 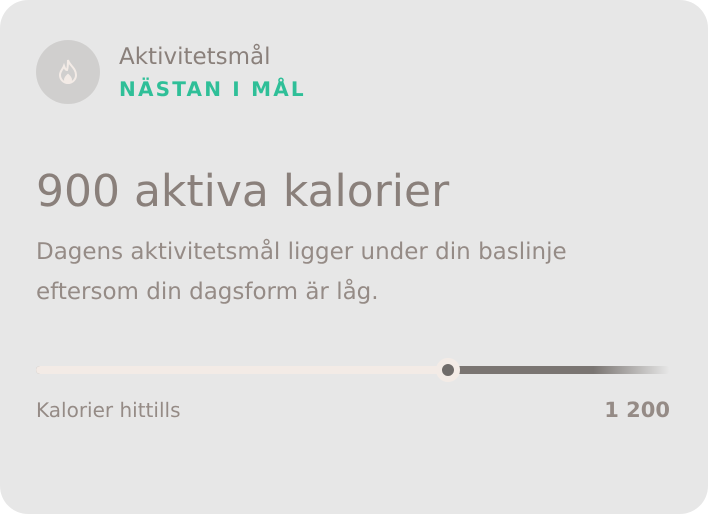 I want to click on goal-title: Aktivitetsmål, so click(x=195, y=57).